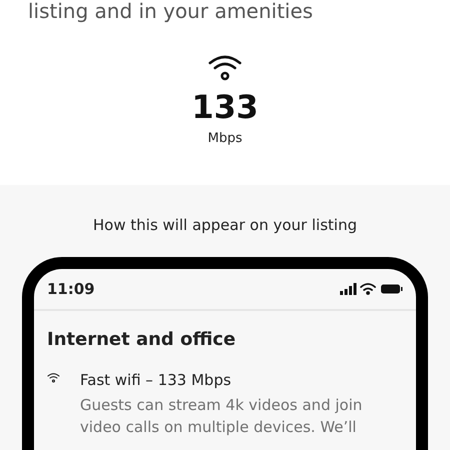 This screenshot has width=450, height=450. Describe the element at coordinates (221, 416) in the screenshot. I see `amenity-description: Guests can stream 4k videos and join video calls on multiple devices. We’ll` at that location.